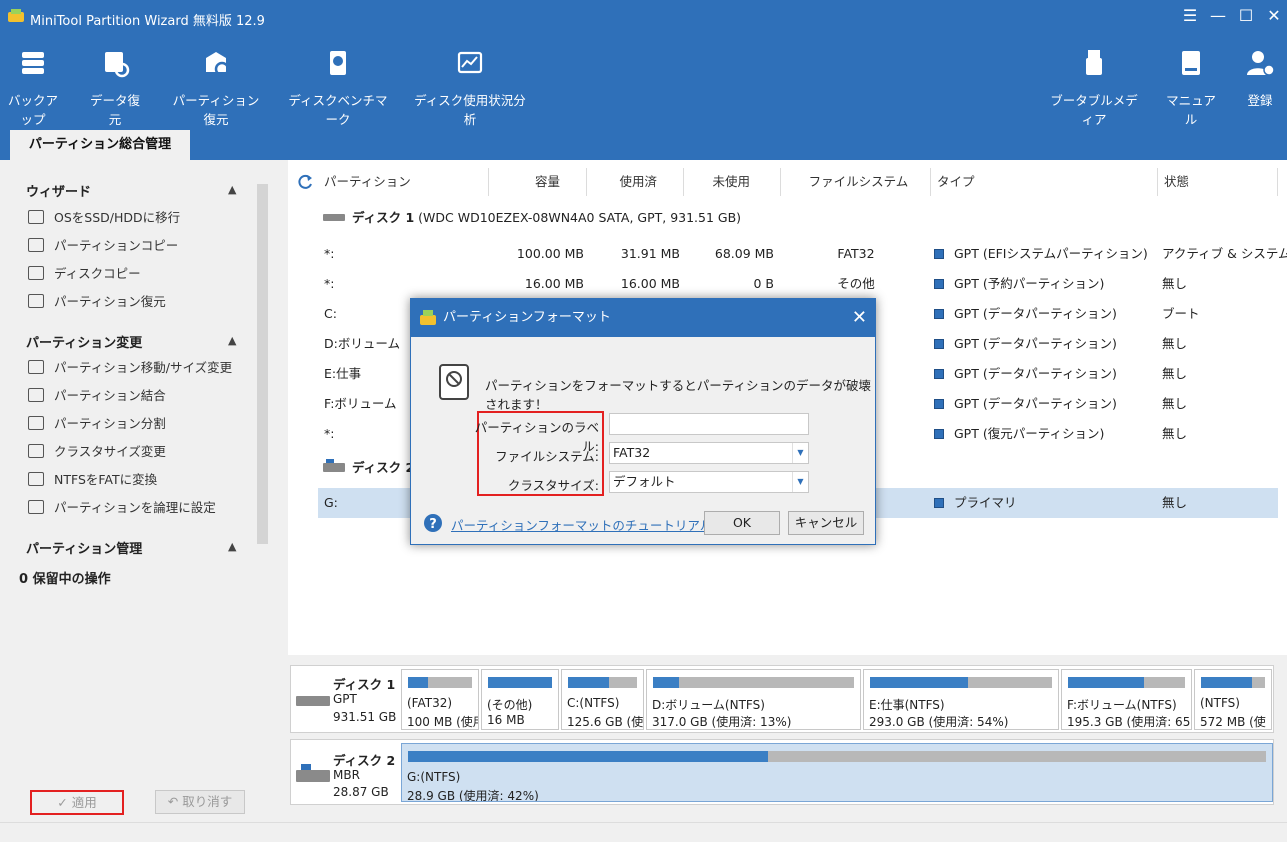 The height and width of the screenshot is (842, 1287). I want to click on tutorial-link: パーティションフォーマットのチュートリアル, so click(581, 524).